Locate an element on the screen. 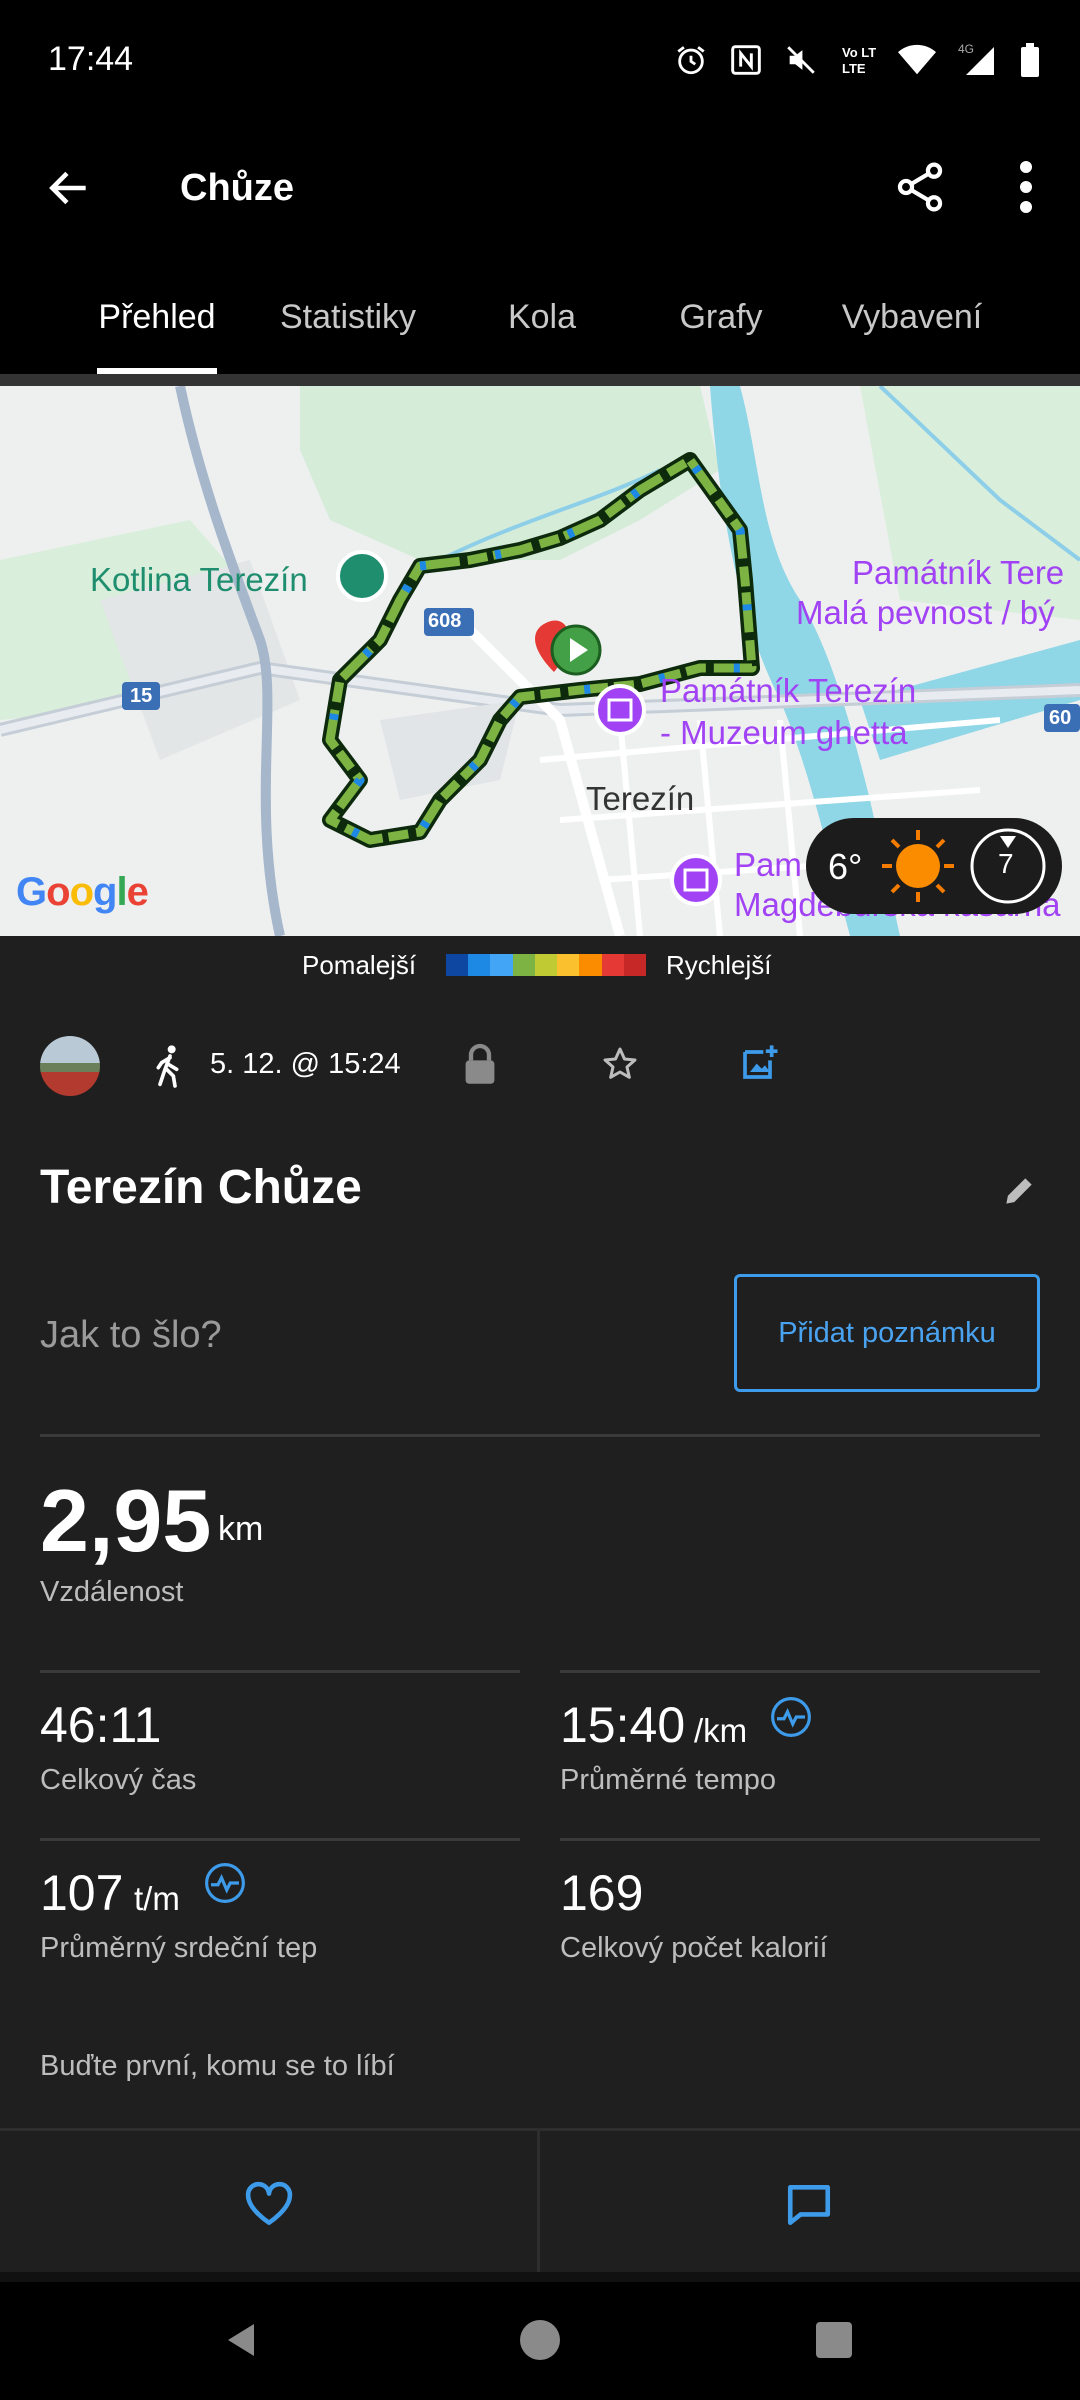 This screenshot has width=1080, height=2400. svg-text: LTE is located at coordinates (854, 68).